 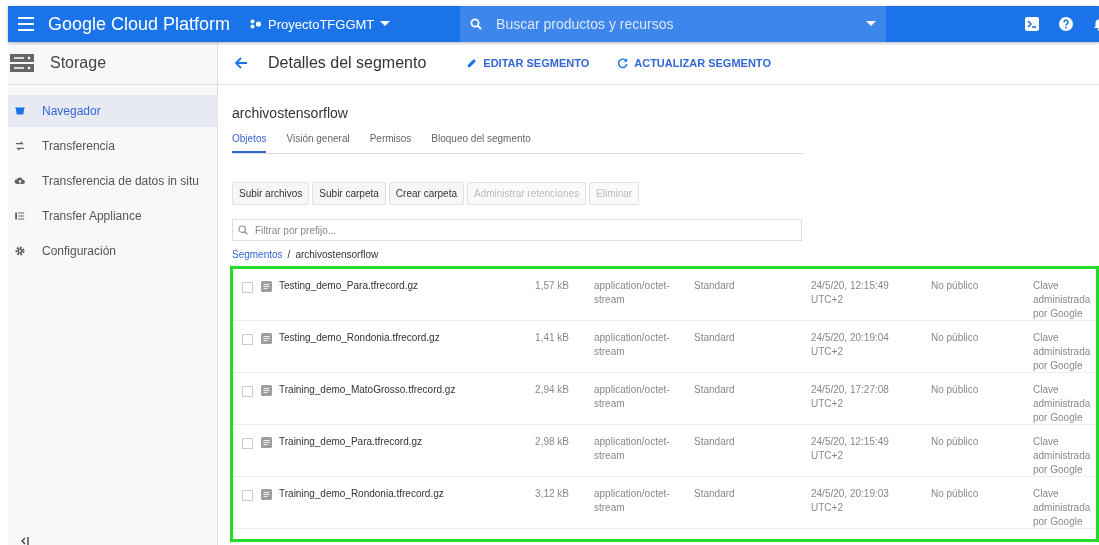 What do you see at coordinates (139, 24) in the screenshot?
I see `app-title: Google Cloud Platform` at bounding box center [139, 24].